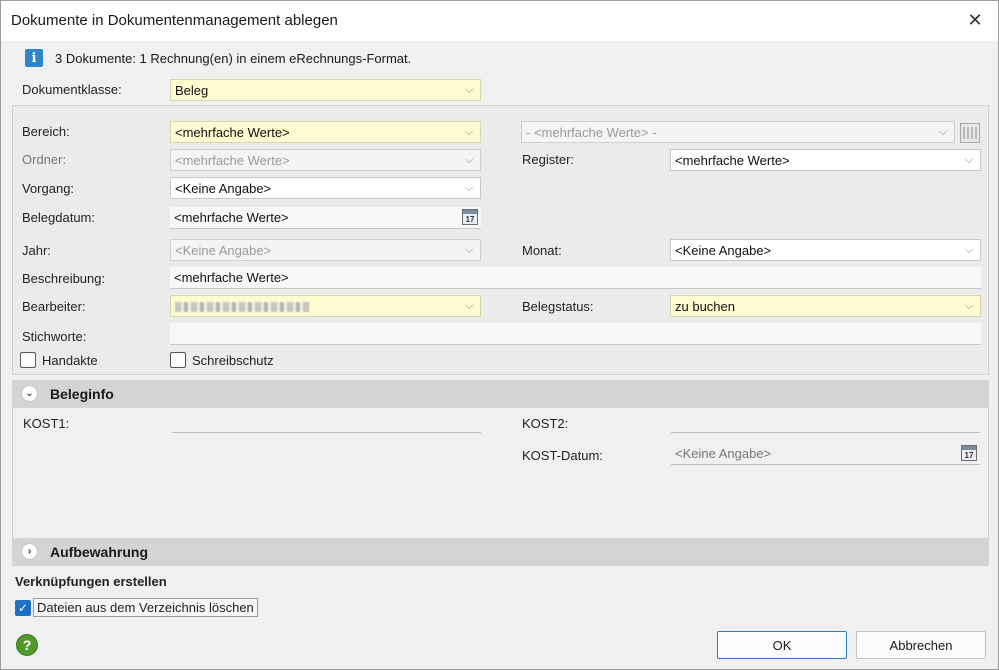 This screenshot has width=999, height=670. What do you see at coordinates (921, 645) in the screenshot?
I see `cancel-button: Abbrechen` at bounding box center [921, 645].